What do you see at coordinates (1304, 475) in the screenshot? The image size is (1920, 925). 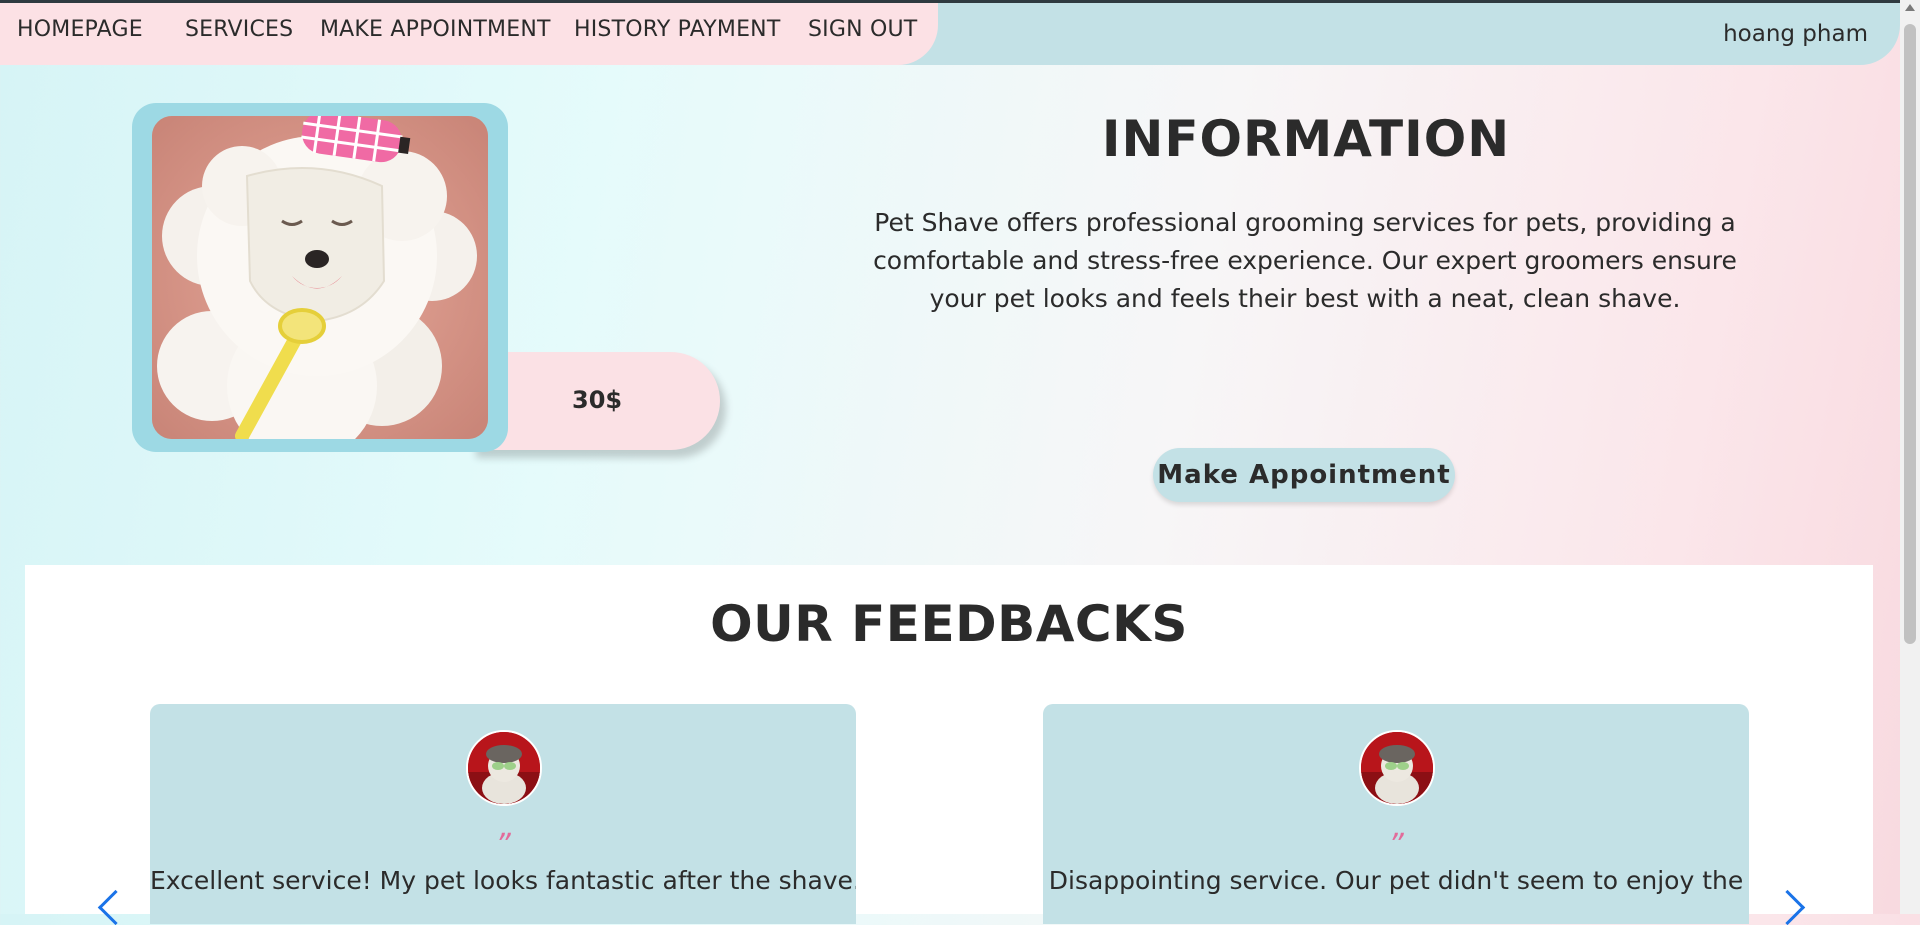 I see `make-appointment-button: Make Appointment` at bounding box center [1304, 475].